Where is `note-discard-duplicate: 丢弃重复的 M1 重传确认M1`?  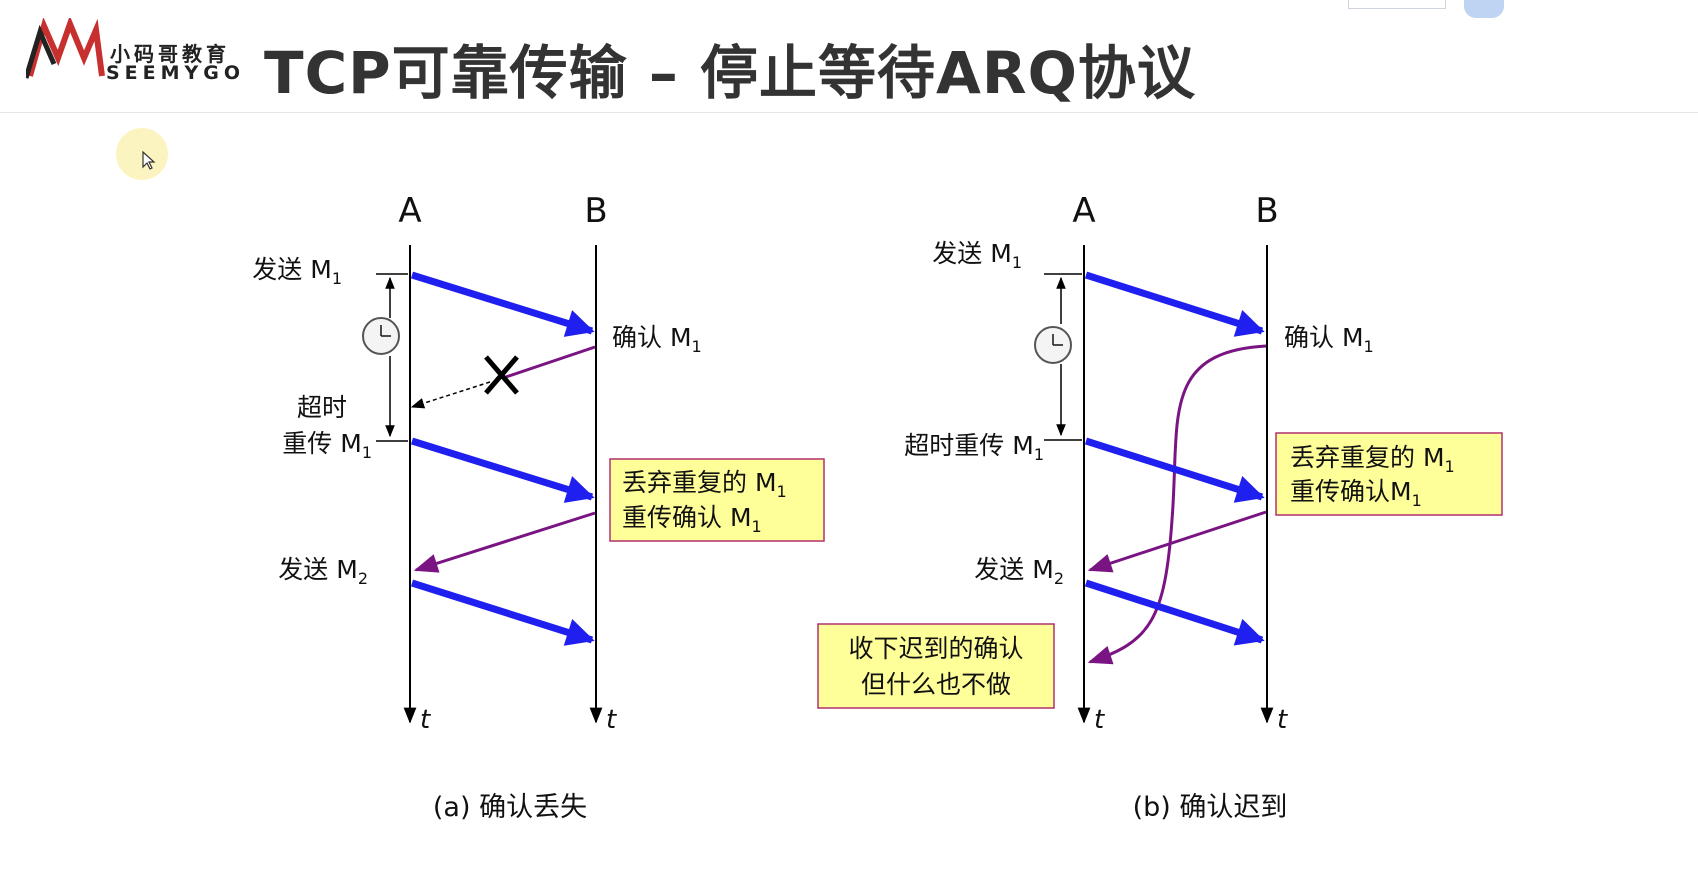 note-discard-duplicate: 丢弃重复的 M1 重传确认M1 is located at coordinates (1389, 474).